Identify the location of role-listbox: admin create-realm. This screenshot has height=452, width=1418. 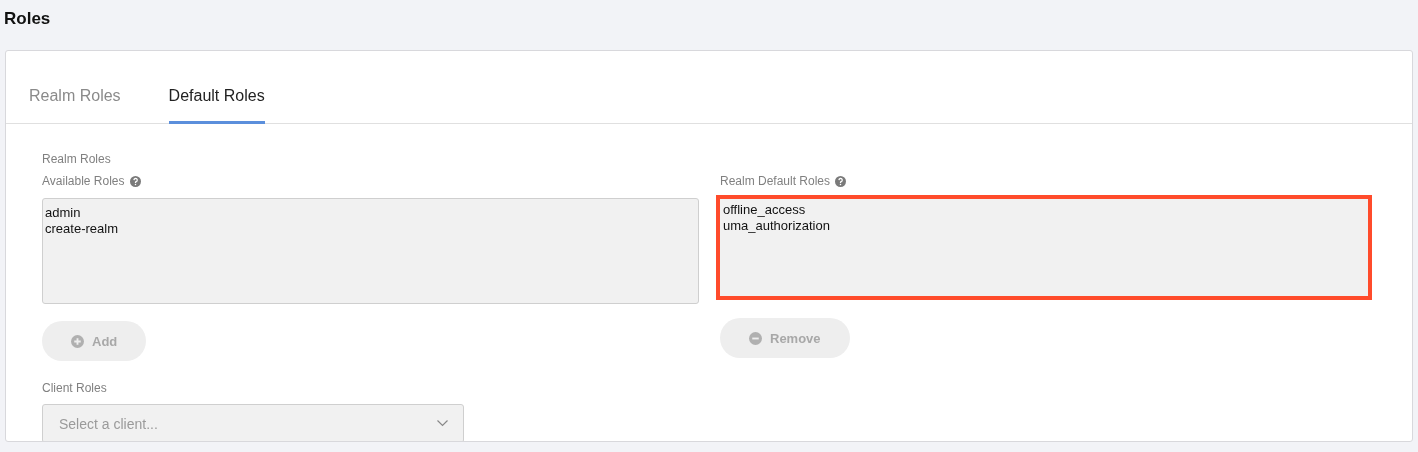
(370, 251).